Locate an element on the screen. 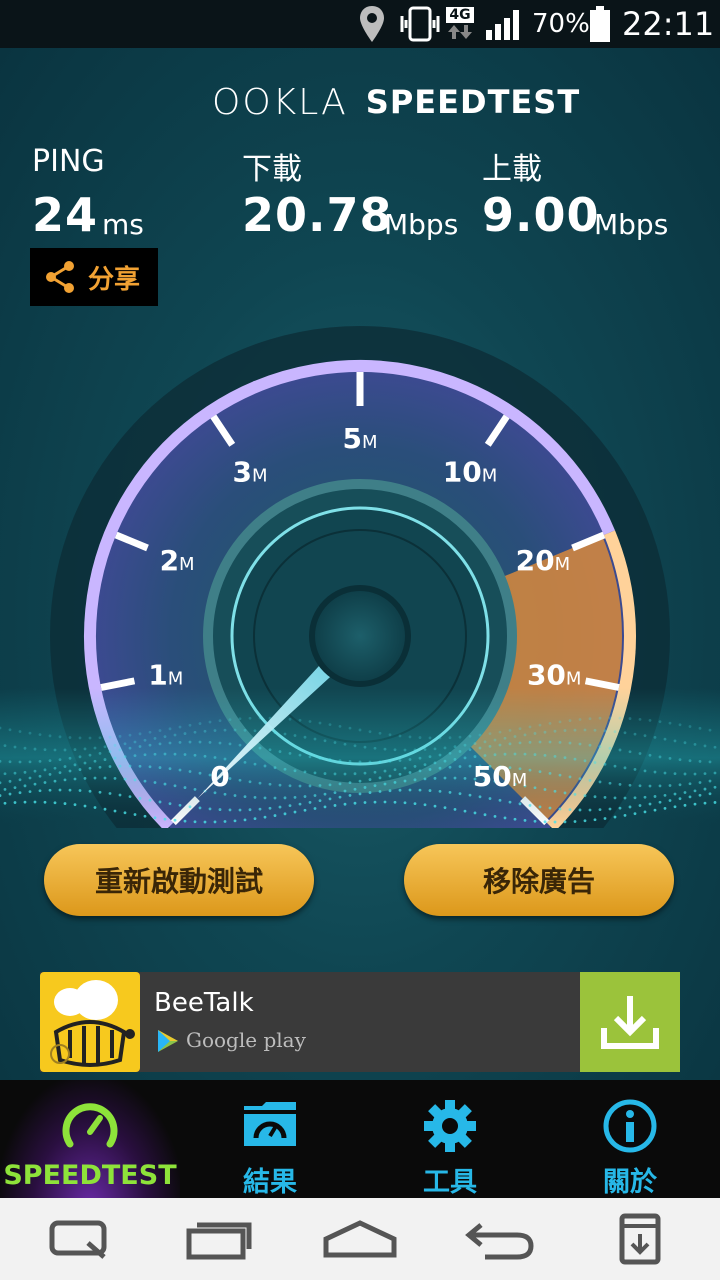 This screenshot has height=1280, width=720. download-label: 下載 is located at coordinates (272, 169).